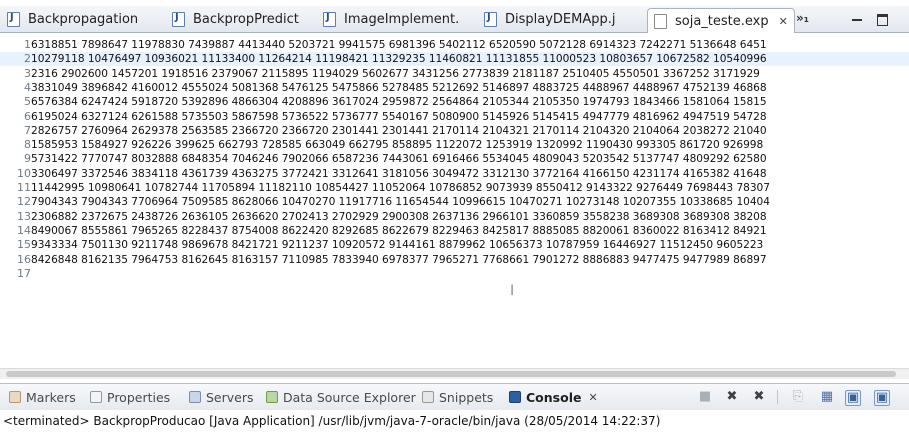 This screenshot has width=909, height=432. Describe the element at coordinates (24, 216) in the screenshot. I see `line-number: 13` at that location.